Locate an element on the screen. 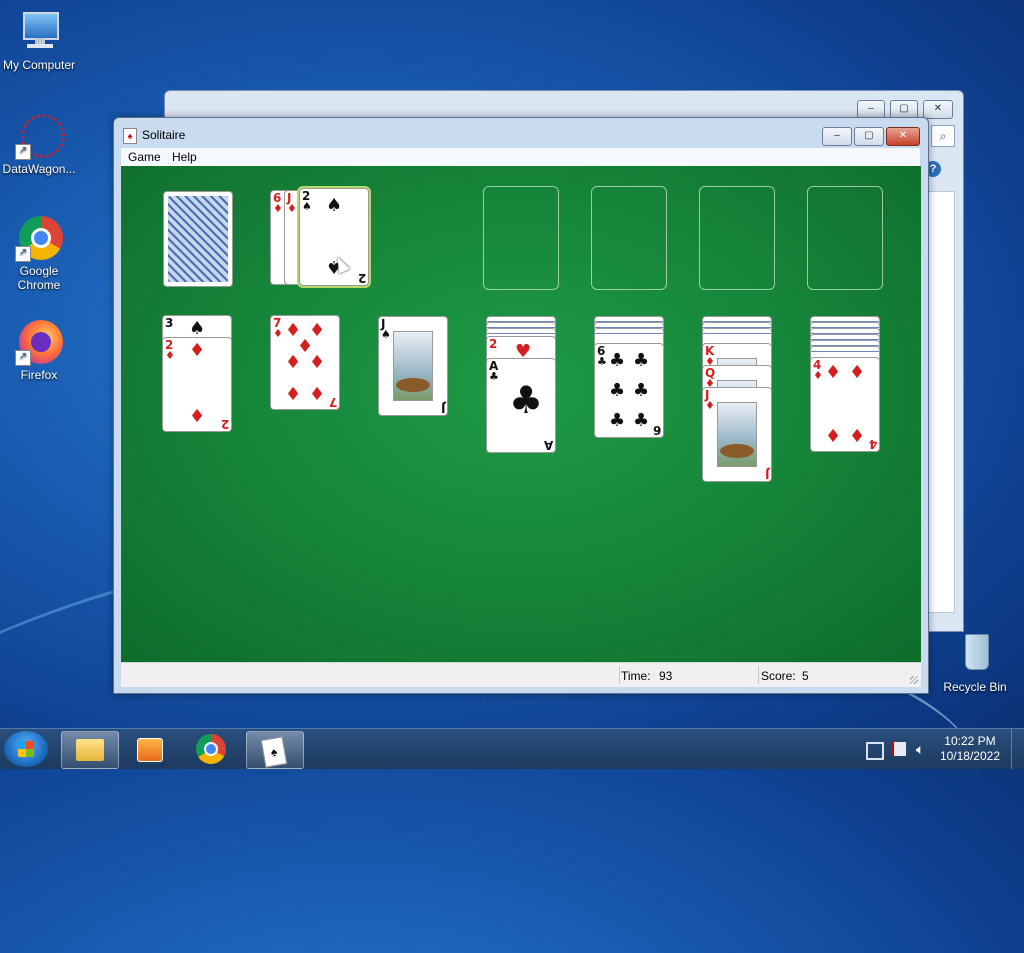  media-player-icon is located at coordinates (150, 750).